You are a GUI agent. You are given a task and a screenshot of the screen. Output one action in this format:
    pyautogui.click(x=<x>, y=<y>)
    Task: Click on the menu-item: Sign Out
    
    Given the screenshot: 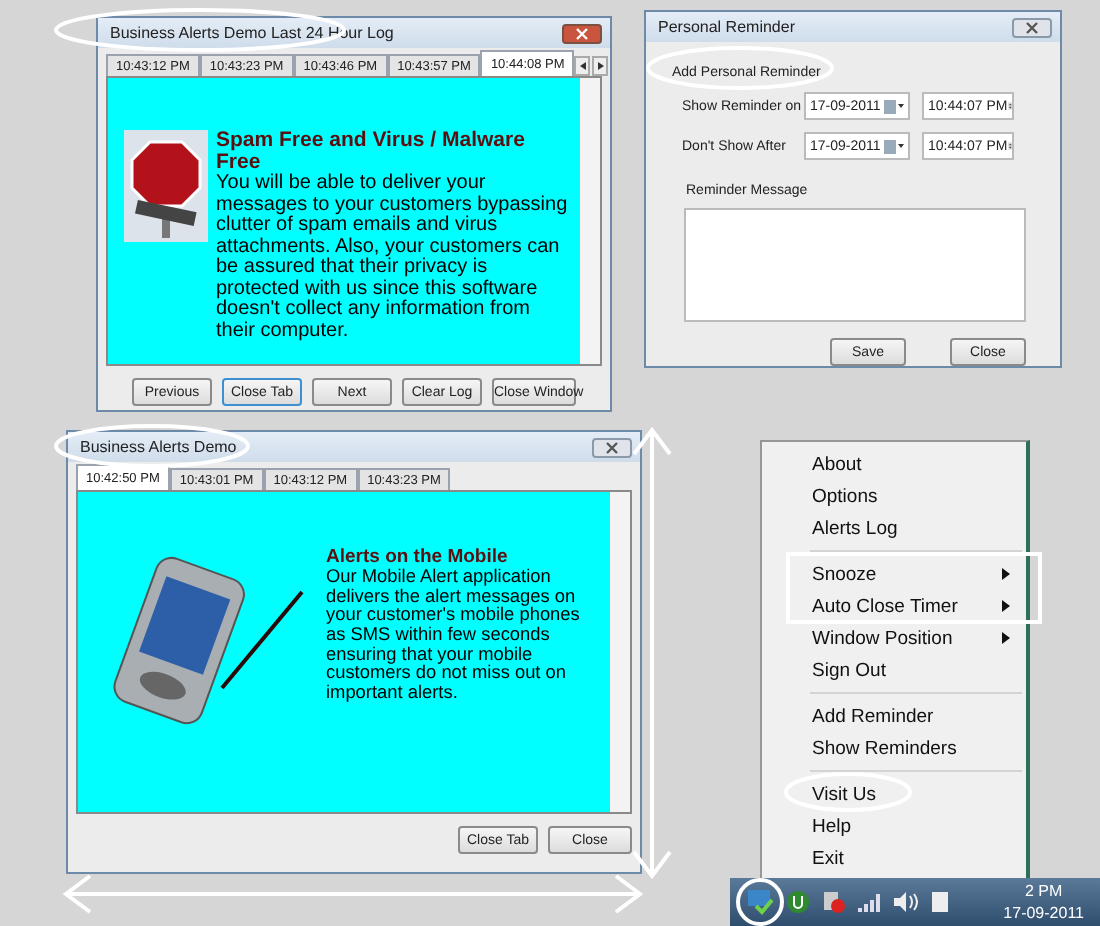 What is the action you would take?
    pyautogui.click(x=894, y=670)
    